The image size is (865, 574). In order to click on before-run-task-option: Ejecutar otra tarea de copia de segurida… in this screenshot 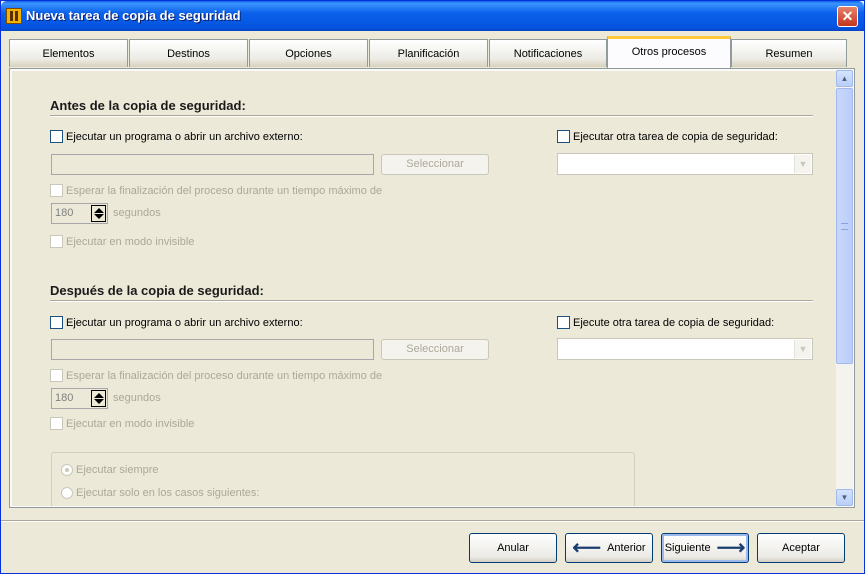, I will do `click(667, 136)`.